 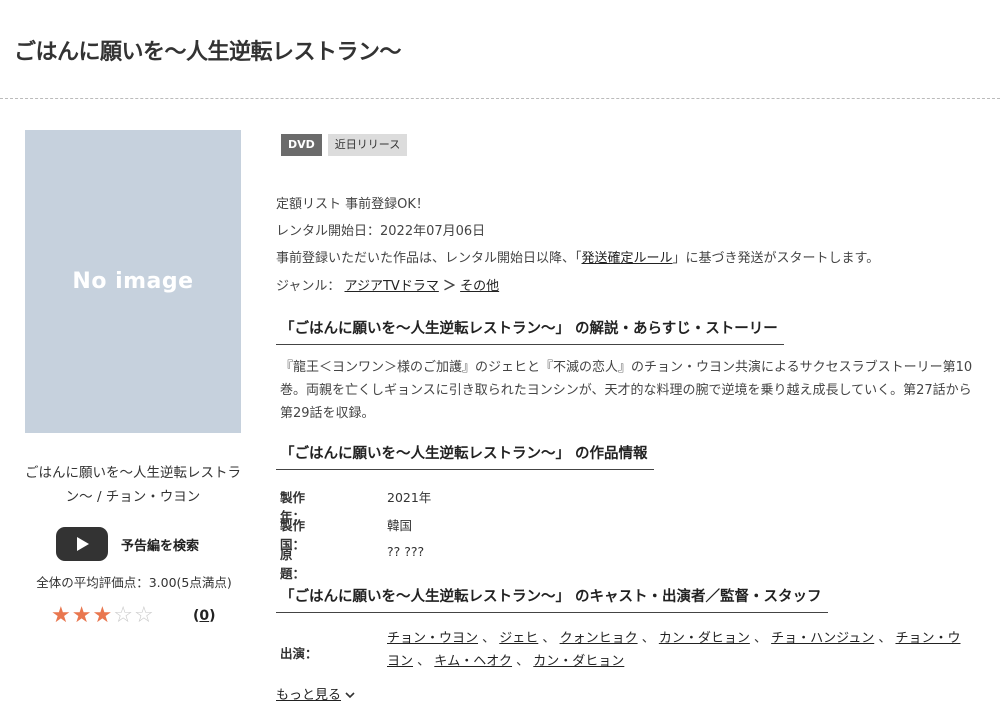 I want to click on no-image-placeholder: No image, so click(x=133, y=281).